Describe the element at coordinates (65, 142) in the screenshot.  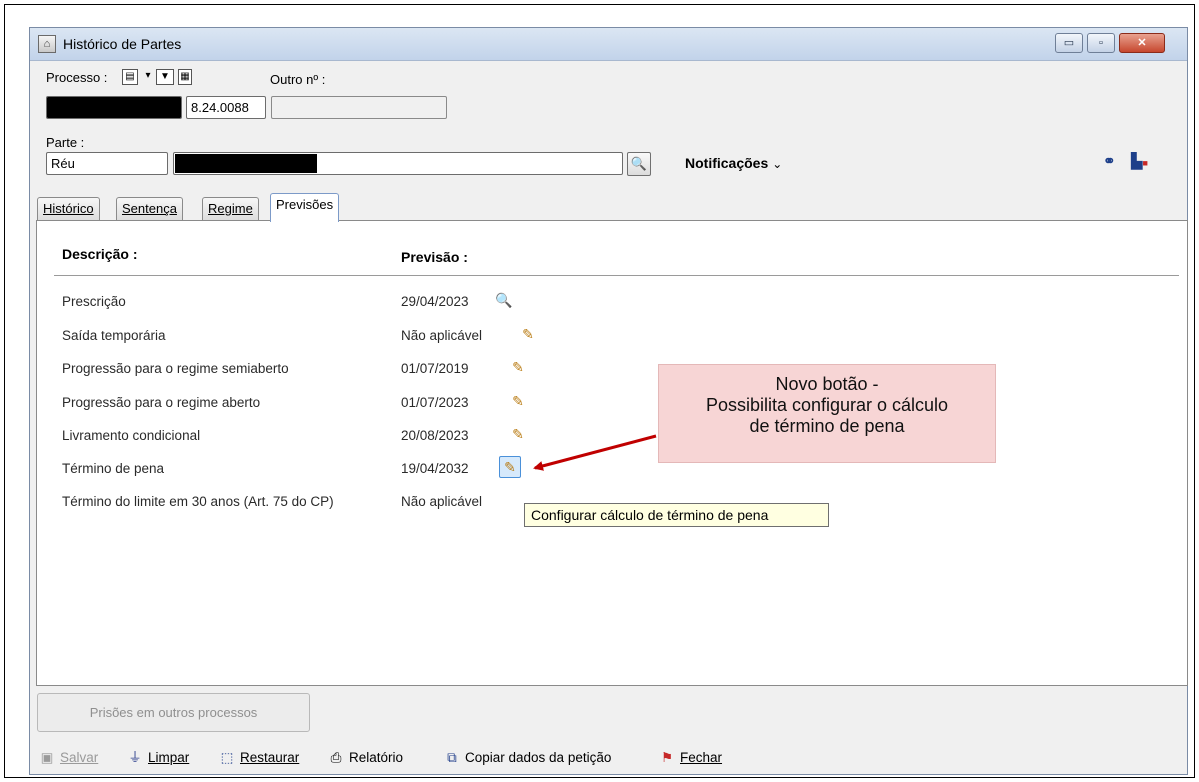
I see `parte-label: Parte :` at that location.